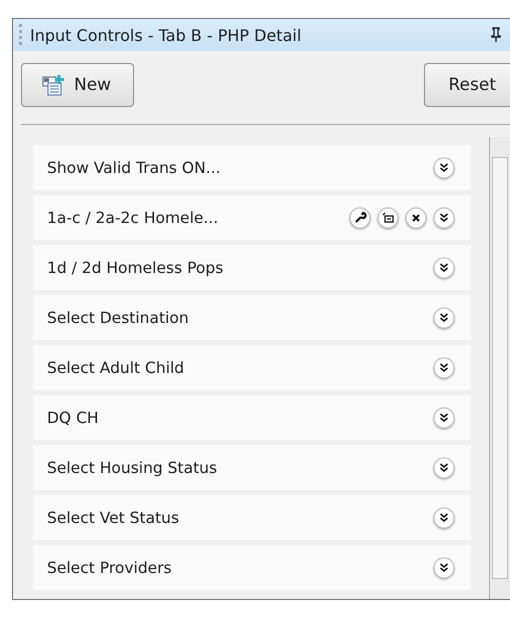 Image resolution: width=510 pixels, height=618 pixels. What do you see at coordinates (499, 368) in the screenshot?
I see `scrollbar` at bounding box center [499, 368].